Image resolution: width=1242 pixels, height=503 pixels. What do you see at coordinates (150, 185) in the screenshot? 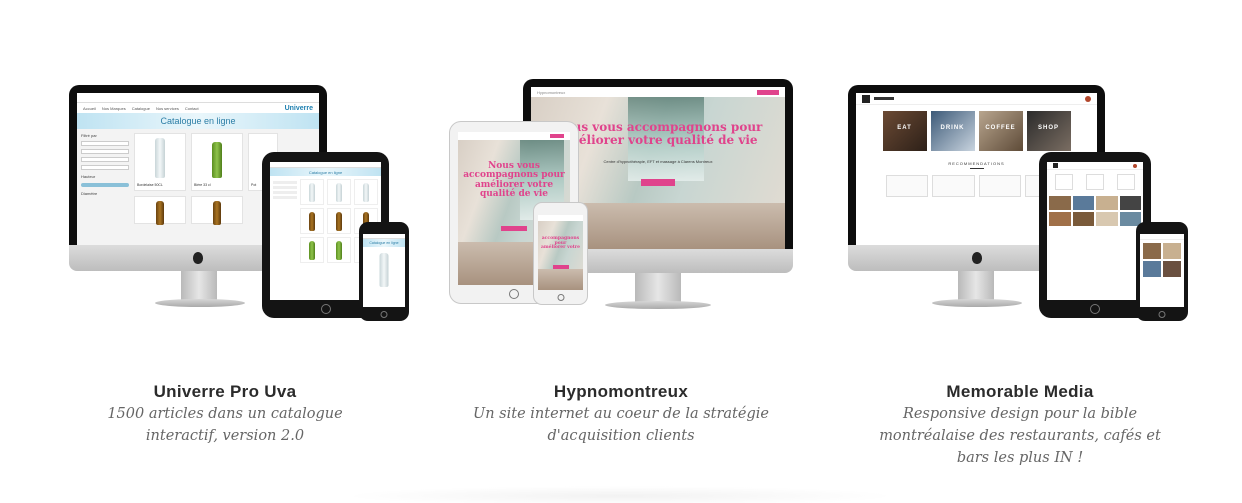
I see `product-name: Bordelaise 50CL` at bounding box center [150, 185].